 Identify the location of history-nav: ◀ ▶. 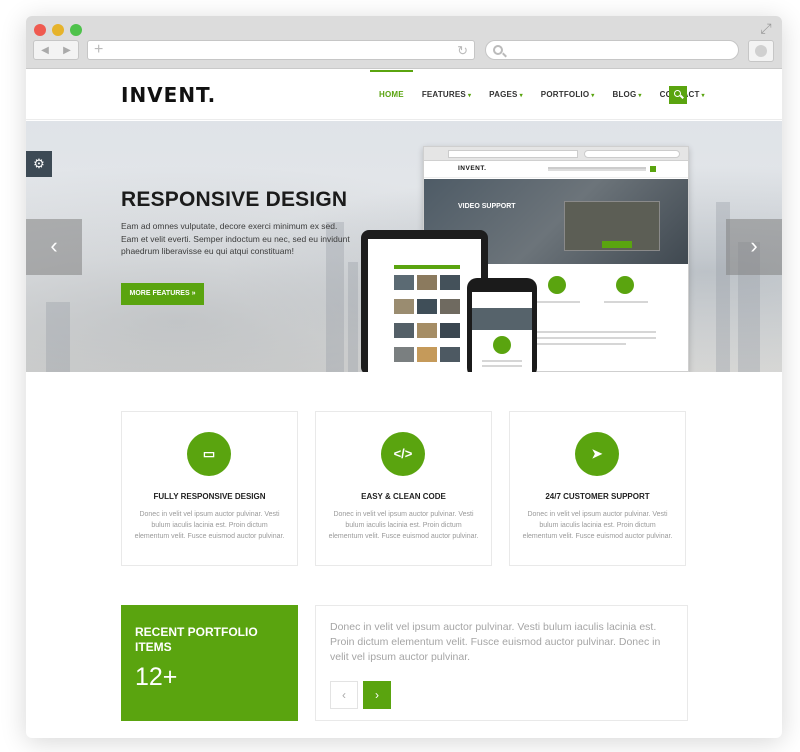
(56, 50).